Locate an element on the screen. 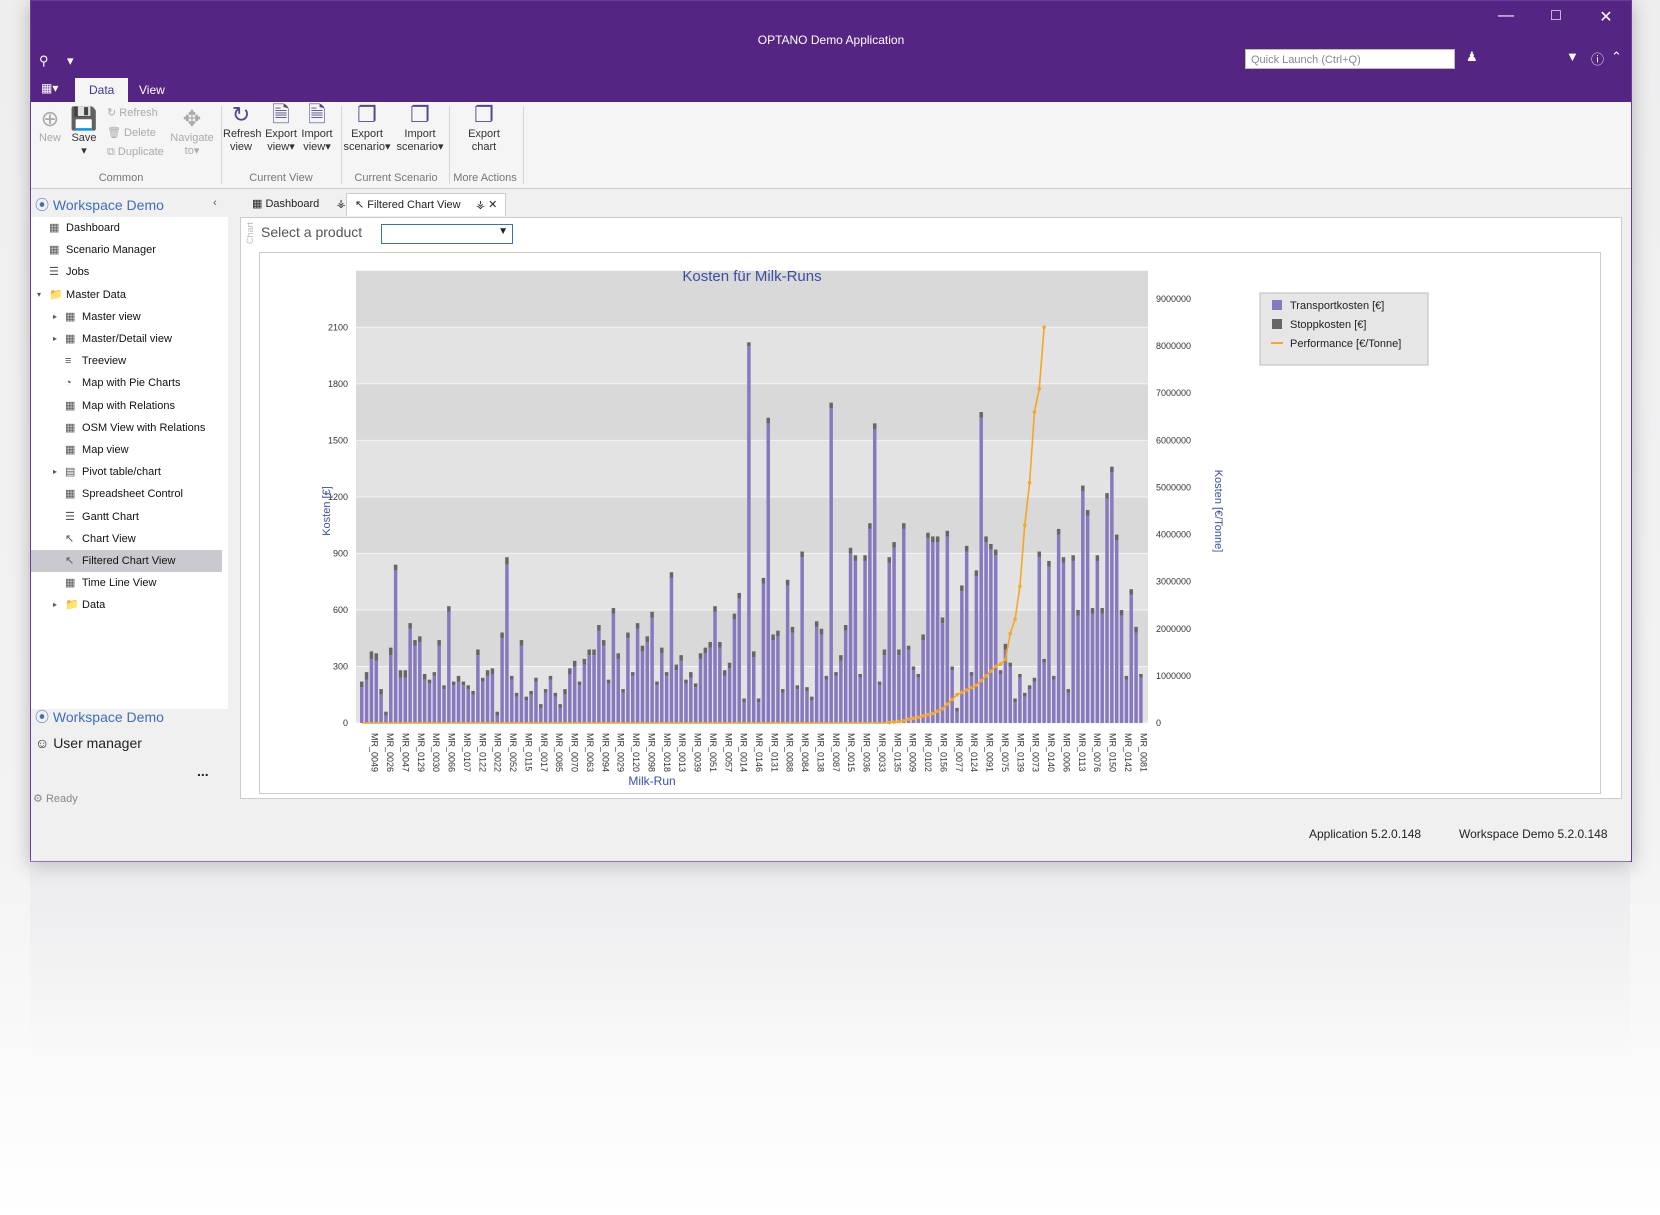 The height and width of the screenshot is (1215, 1660). minimize-button: — is located at coordinates (1506, 16).